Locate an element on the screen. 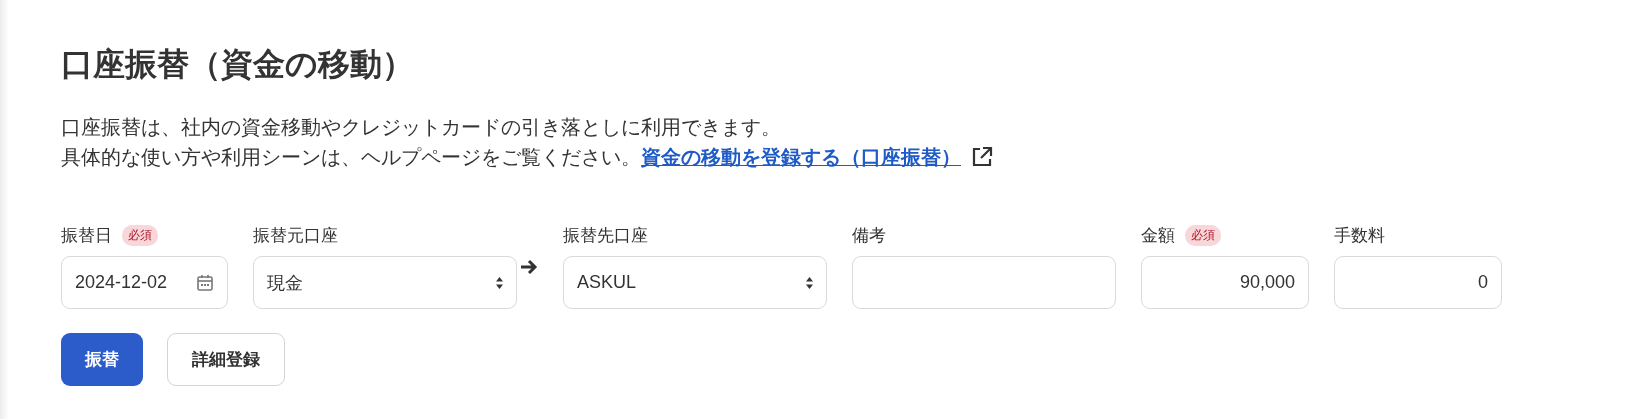  field-label: 振替先口座 is located at coordinates (605, 235).